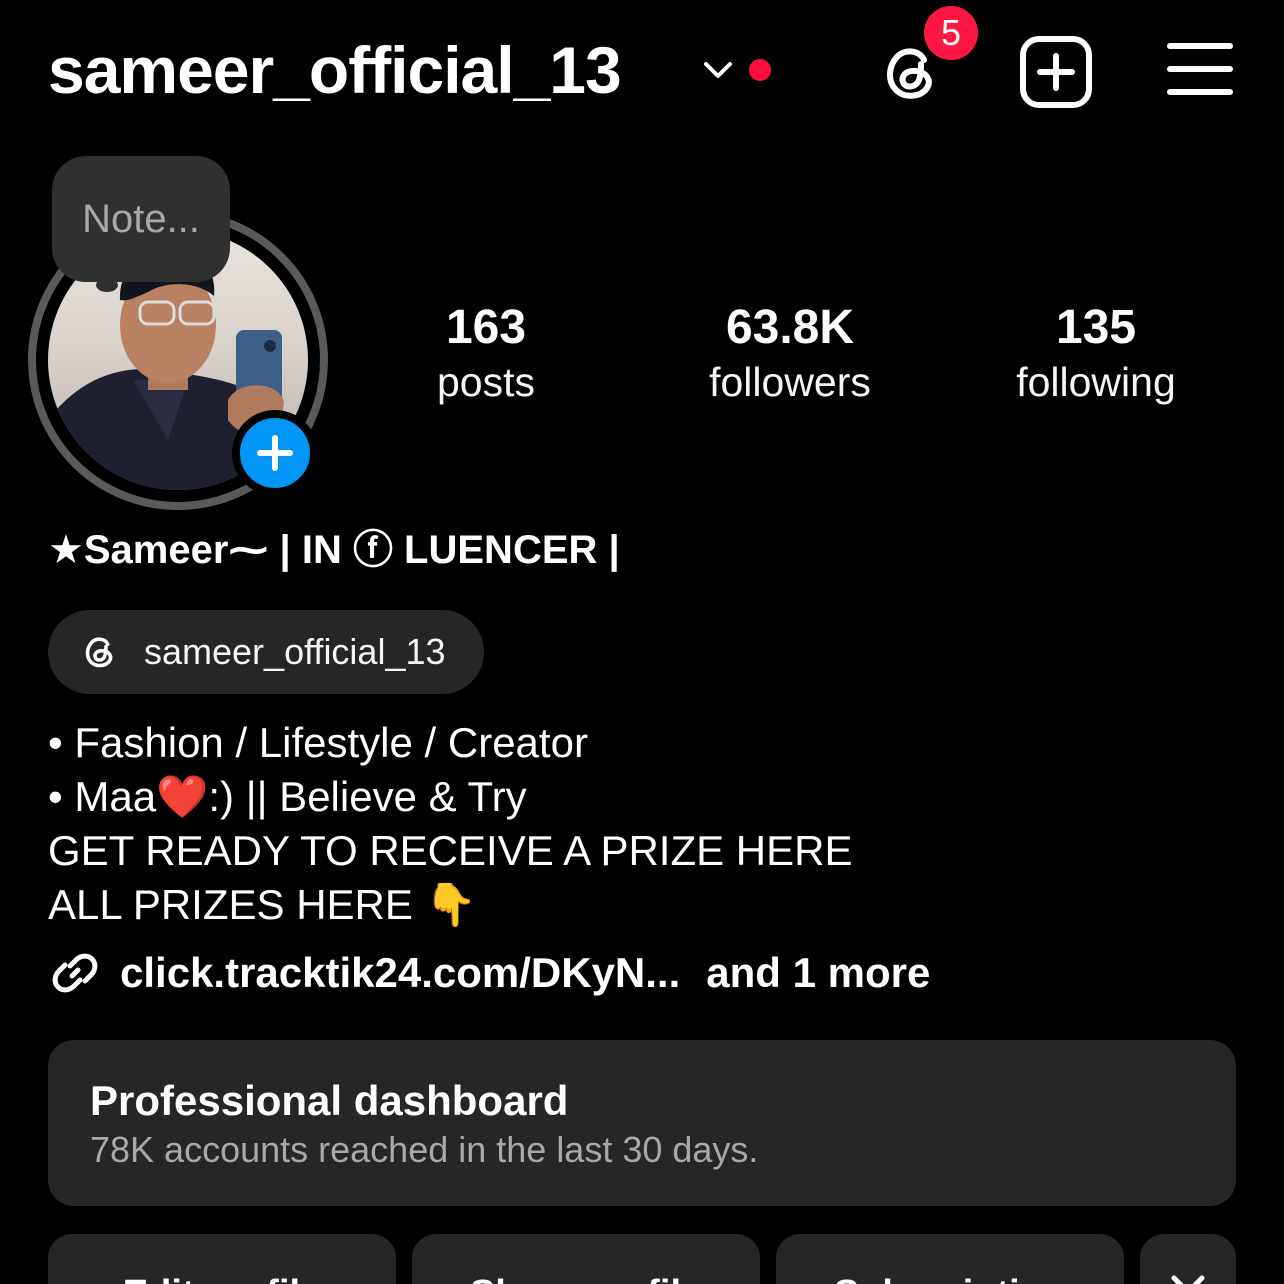 The image size is (1284, 1284). I want to click on username-switcher: sameer_official_13, so click(335, 70).